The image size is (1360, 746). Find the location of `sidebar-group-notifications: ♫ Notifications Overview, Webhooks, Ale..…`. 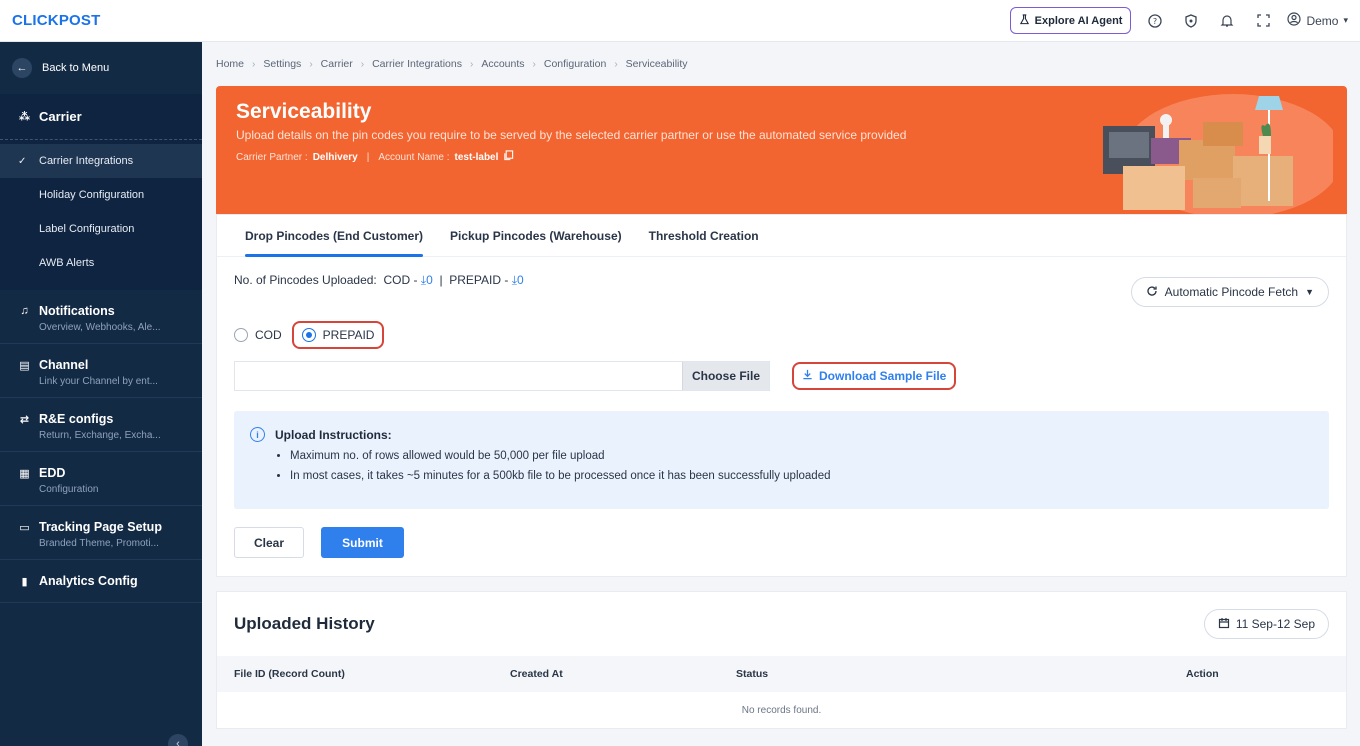

sidebar-group-notifications: ♫ Notifications Overview, Webhooks, Ale..… is located at coordinates (101, 317).